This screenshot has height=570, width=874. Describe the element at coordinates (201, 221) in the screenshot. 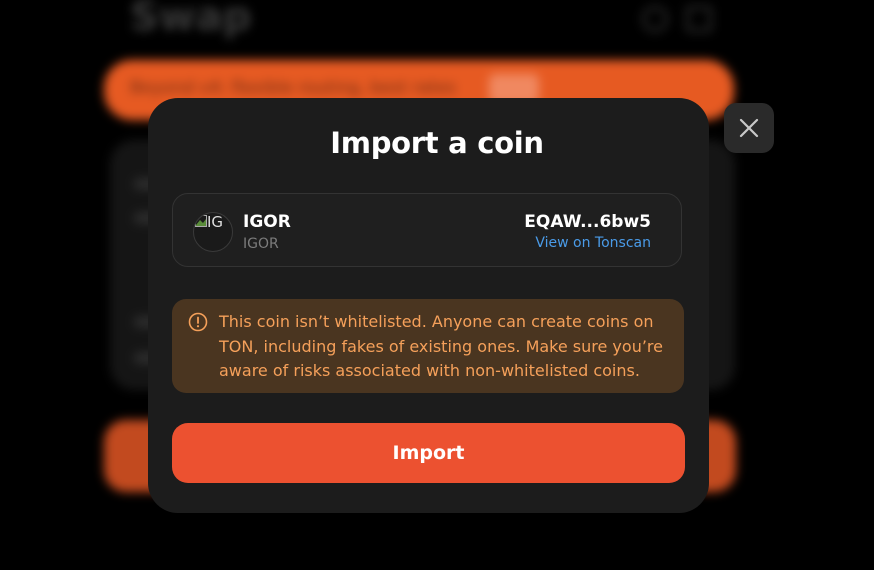

I see `broken-image-icon` at that location.